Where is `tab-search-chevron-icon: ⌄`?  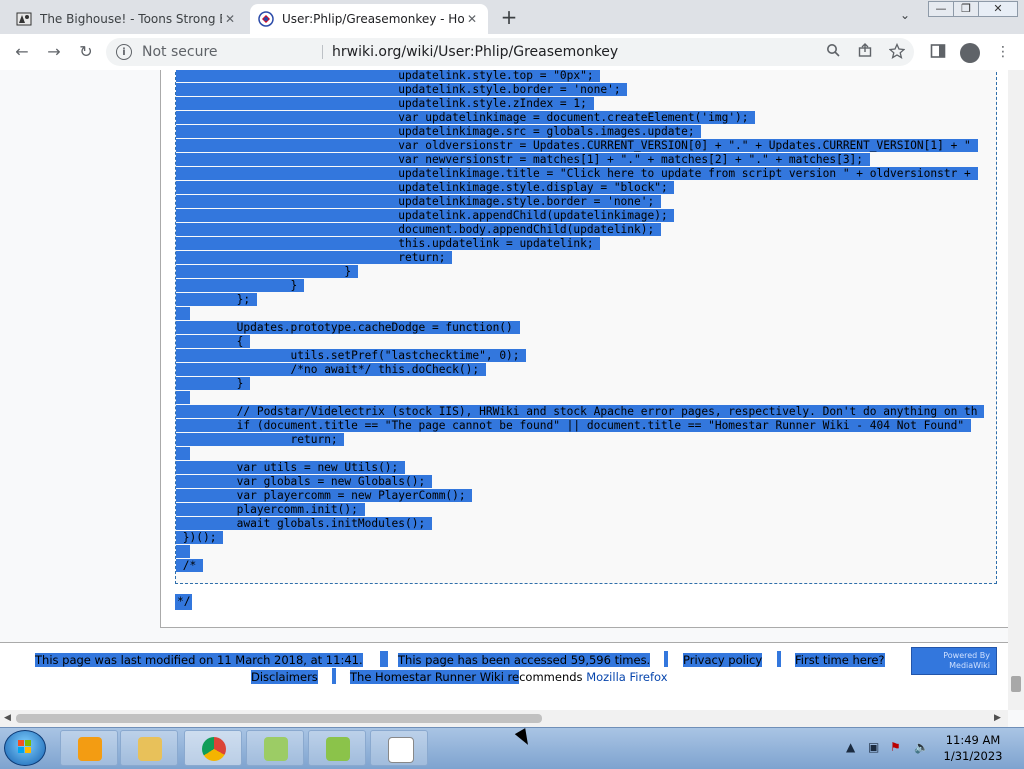 tab-search-chevron-icon: ⌄ is located at coordinates (905, 17).